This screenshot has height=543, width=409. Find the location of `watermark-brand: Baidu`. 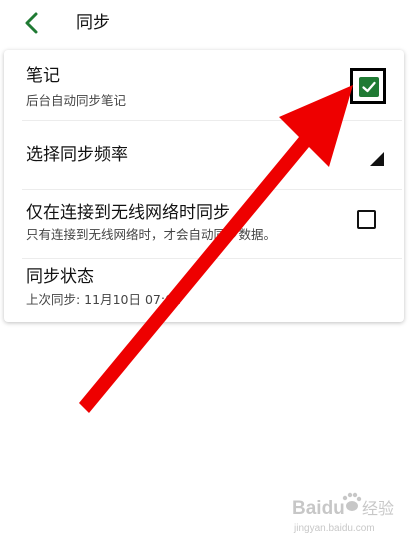

watermark-brand: Baidu is located at coordinates (318, 508).